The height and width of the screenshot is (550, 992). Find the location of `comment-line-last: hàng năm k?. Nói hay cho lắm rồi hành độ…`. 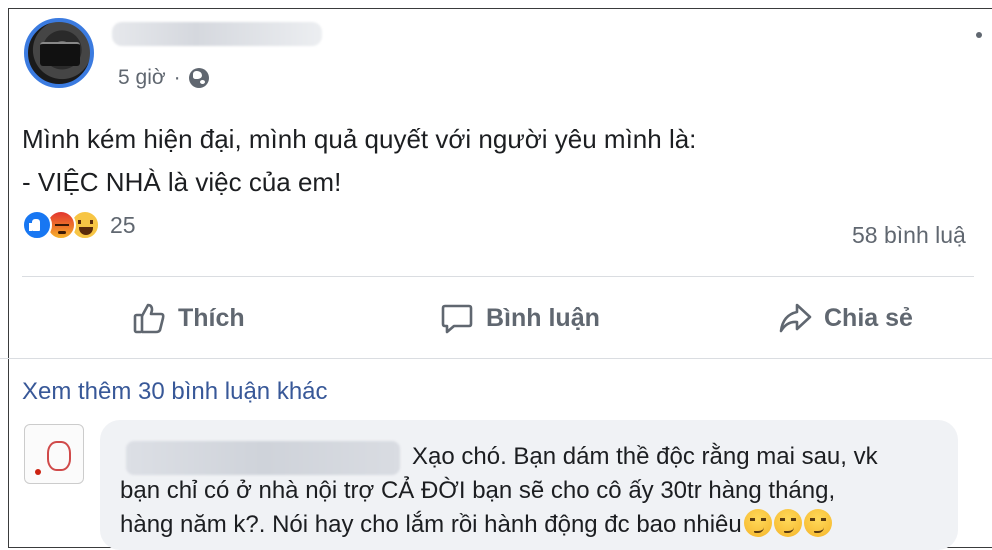

comment-line-last: hàng năm k?. Nói hay cho lắm rồi hành độ… is located at coordinates (540, 525).